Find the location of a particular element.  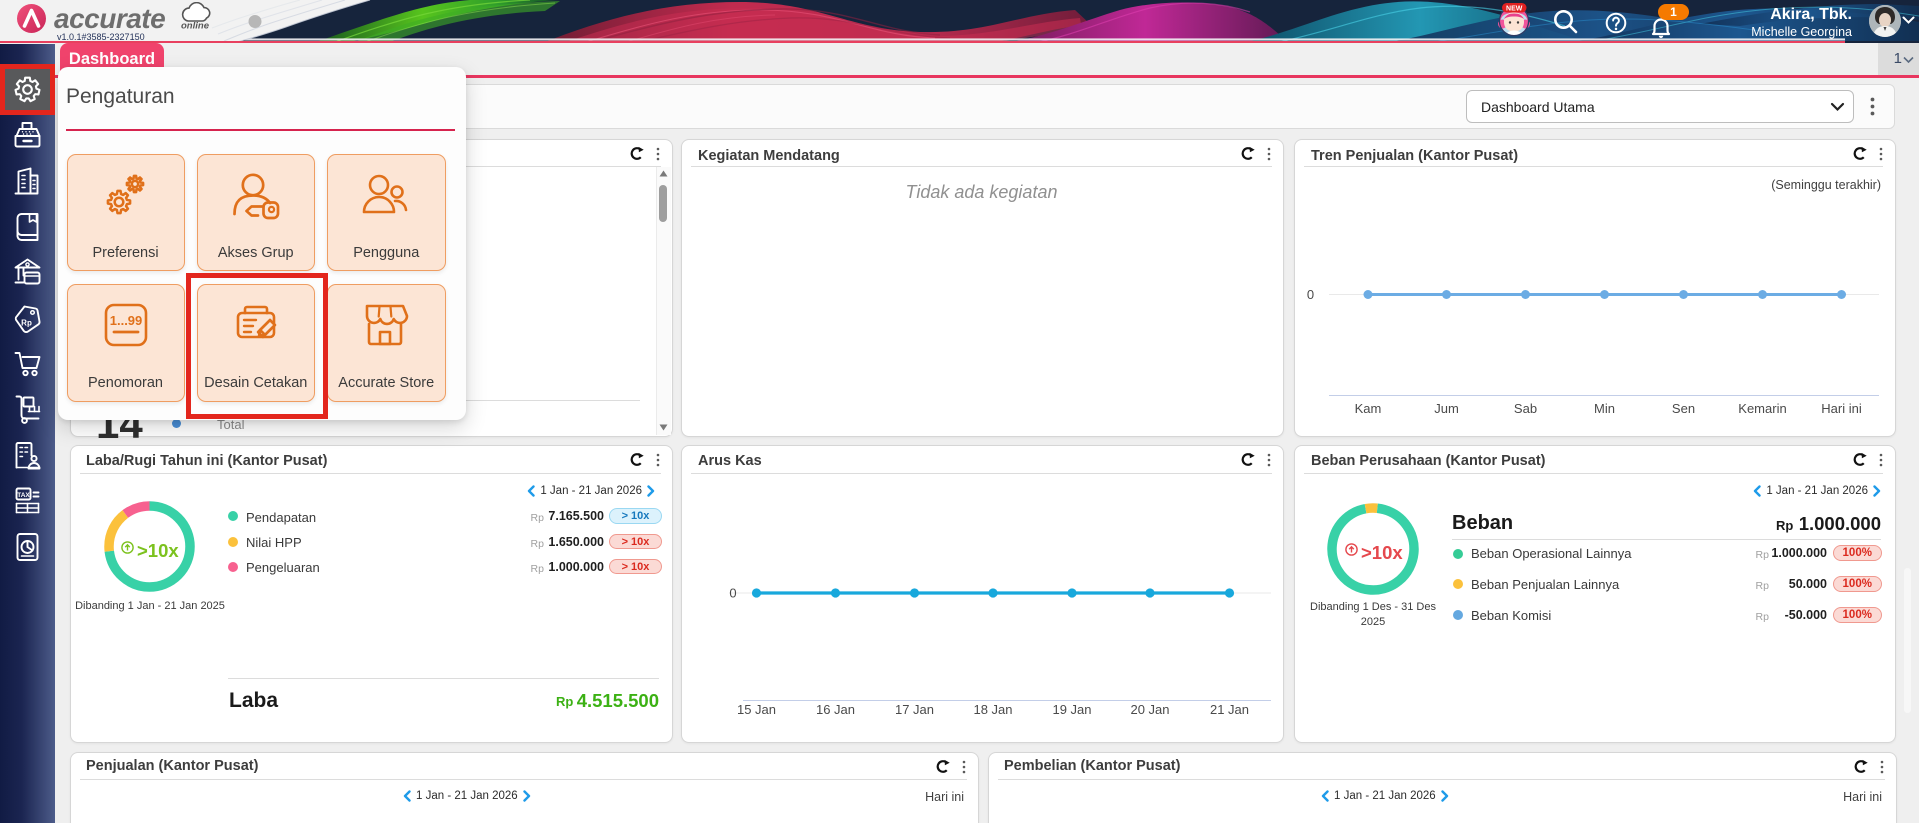

svg-text: Hari ini is located at coordinates (1841, 408).